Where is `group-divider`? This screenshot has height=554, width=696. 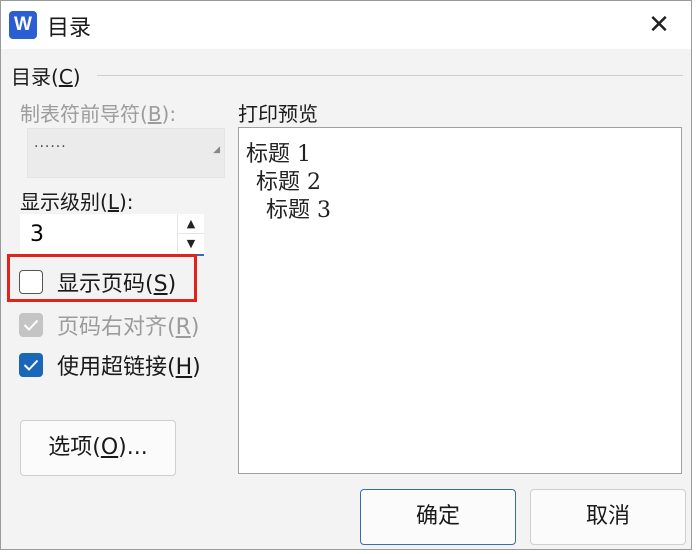
group-divider is located at coordinates (390, 75).